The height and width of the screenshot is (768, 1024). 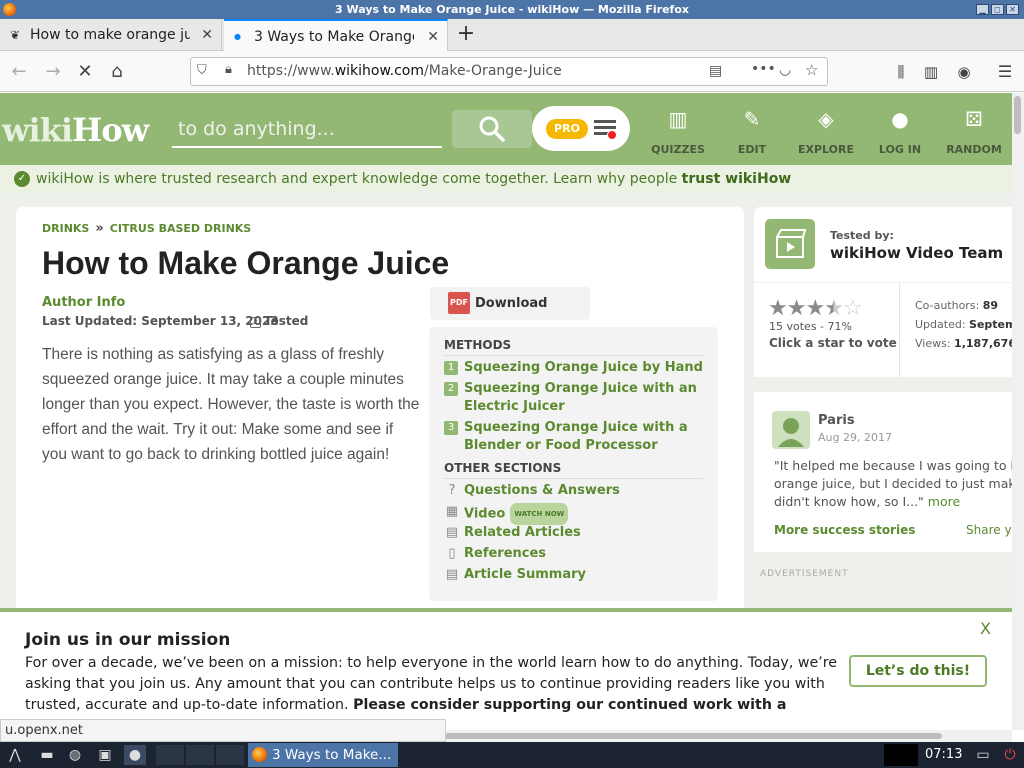 I want to click on trust-link: trust wikiHow, so click(x=737, y=179).